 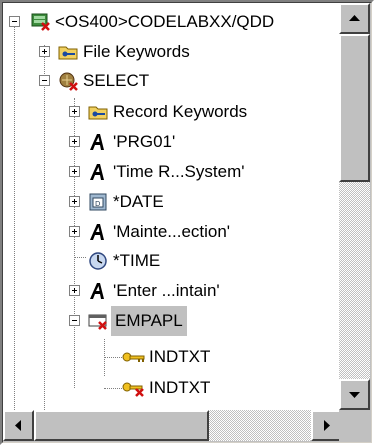 I want to click on tree-node: Record Keywords, so click(x=172, y=112).